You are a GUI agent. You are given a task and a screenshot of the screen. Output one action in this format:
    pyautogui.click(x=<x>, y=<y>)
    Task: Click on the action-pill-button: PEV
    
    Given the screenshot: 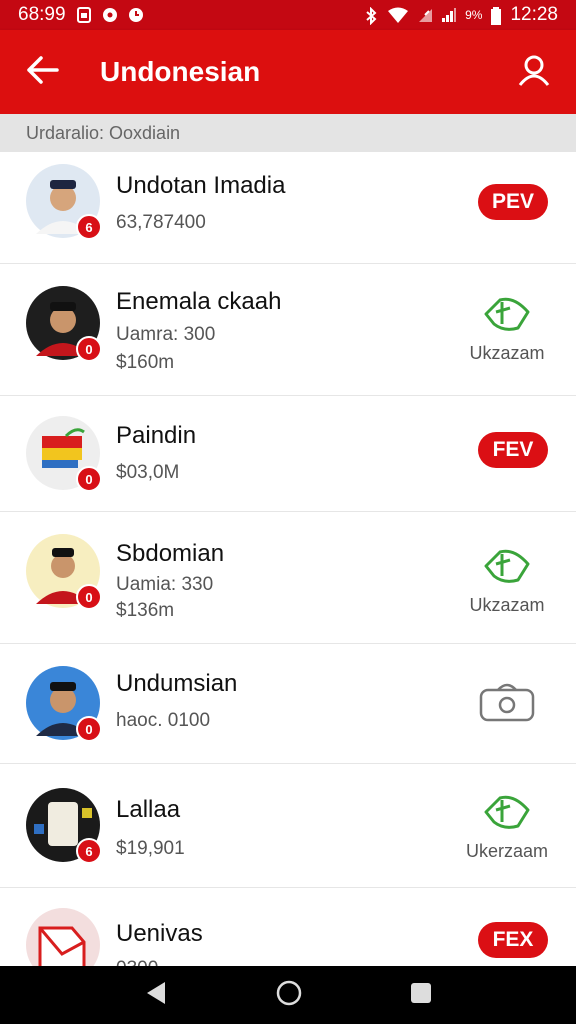 What is the action you would take?
    pyautogui.click(x=513, y=202)
    